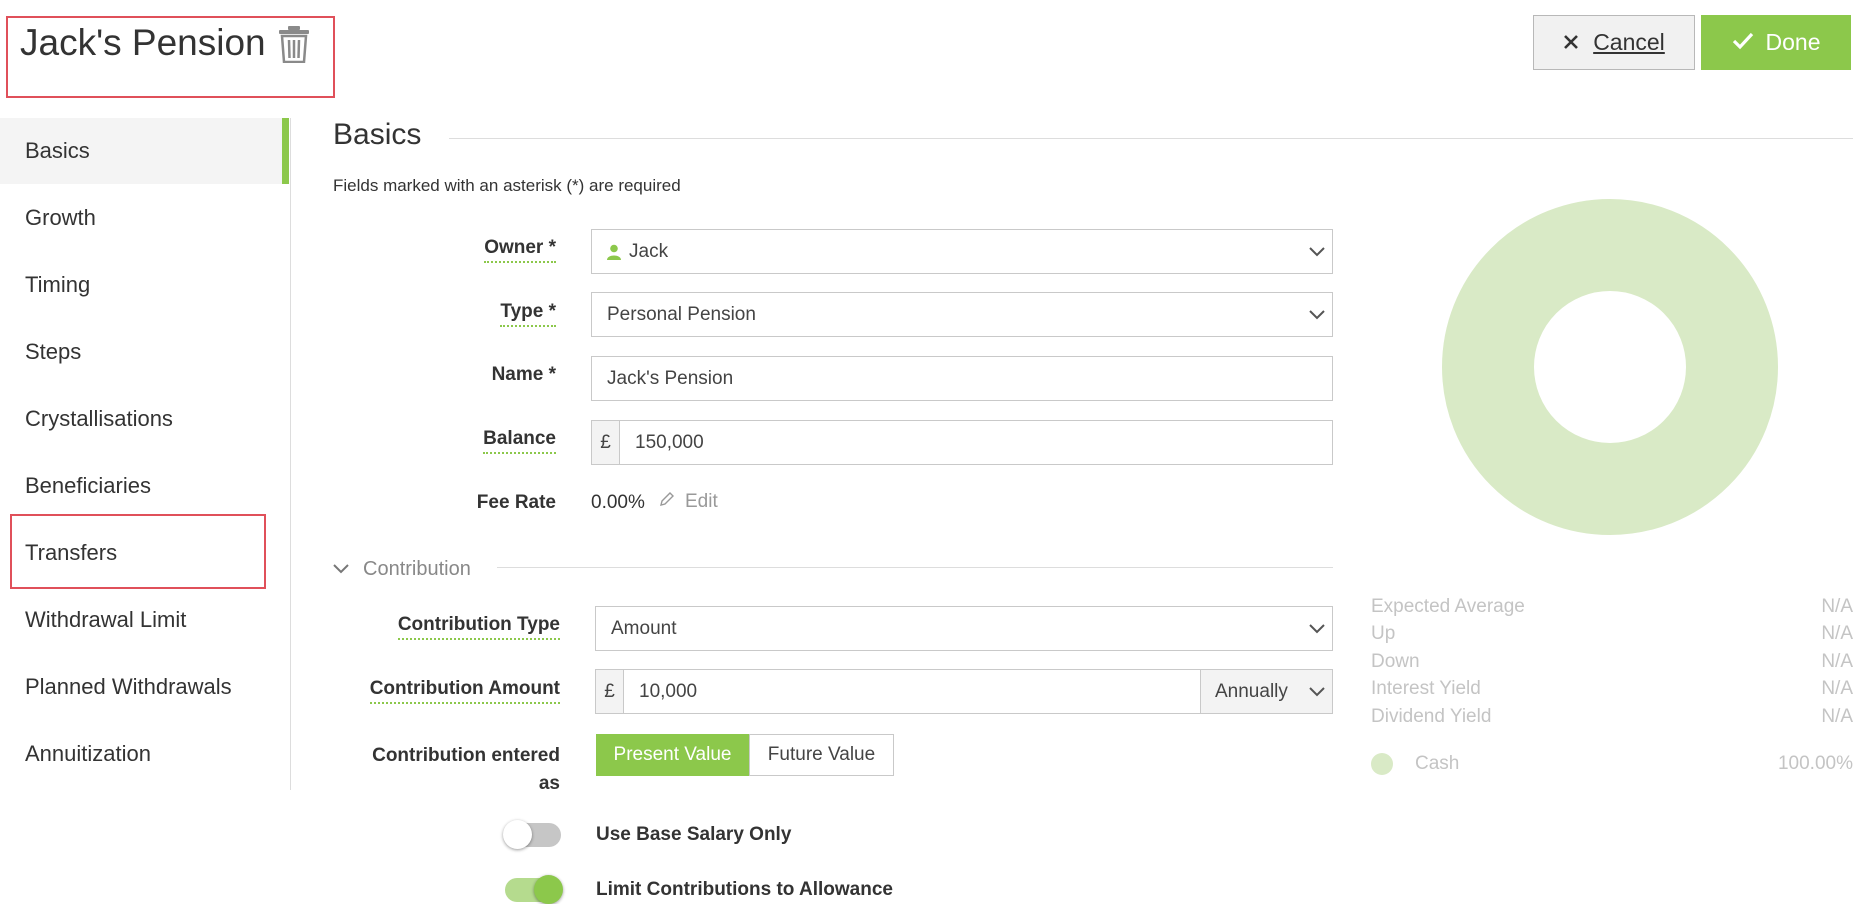 The height and width of the screenshot is (904, 1875). Describe the element at coordinates (99, 418) in the screenshot. I see `sidebar-item-label: Crystallisations` at that location.